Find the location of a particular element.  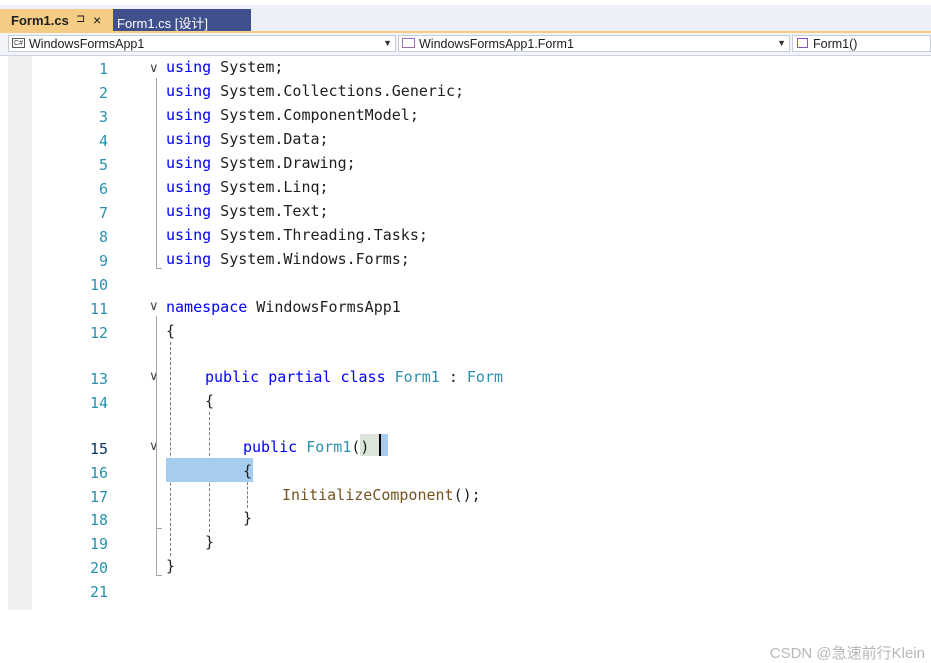

line-number: 10 is located at coordinates (98, 285).